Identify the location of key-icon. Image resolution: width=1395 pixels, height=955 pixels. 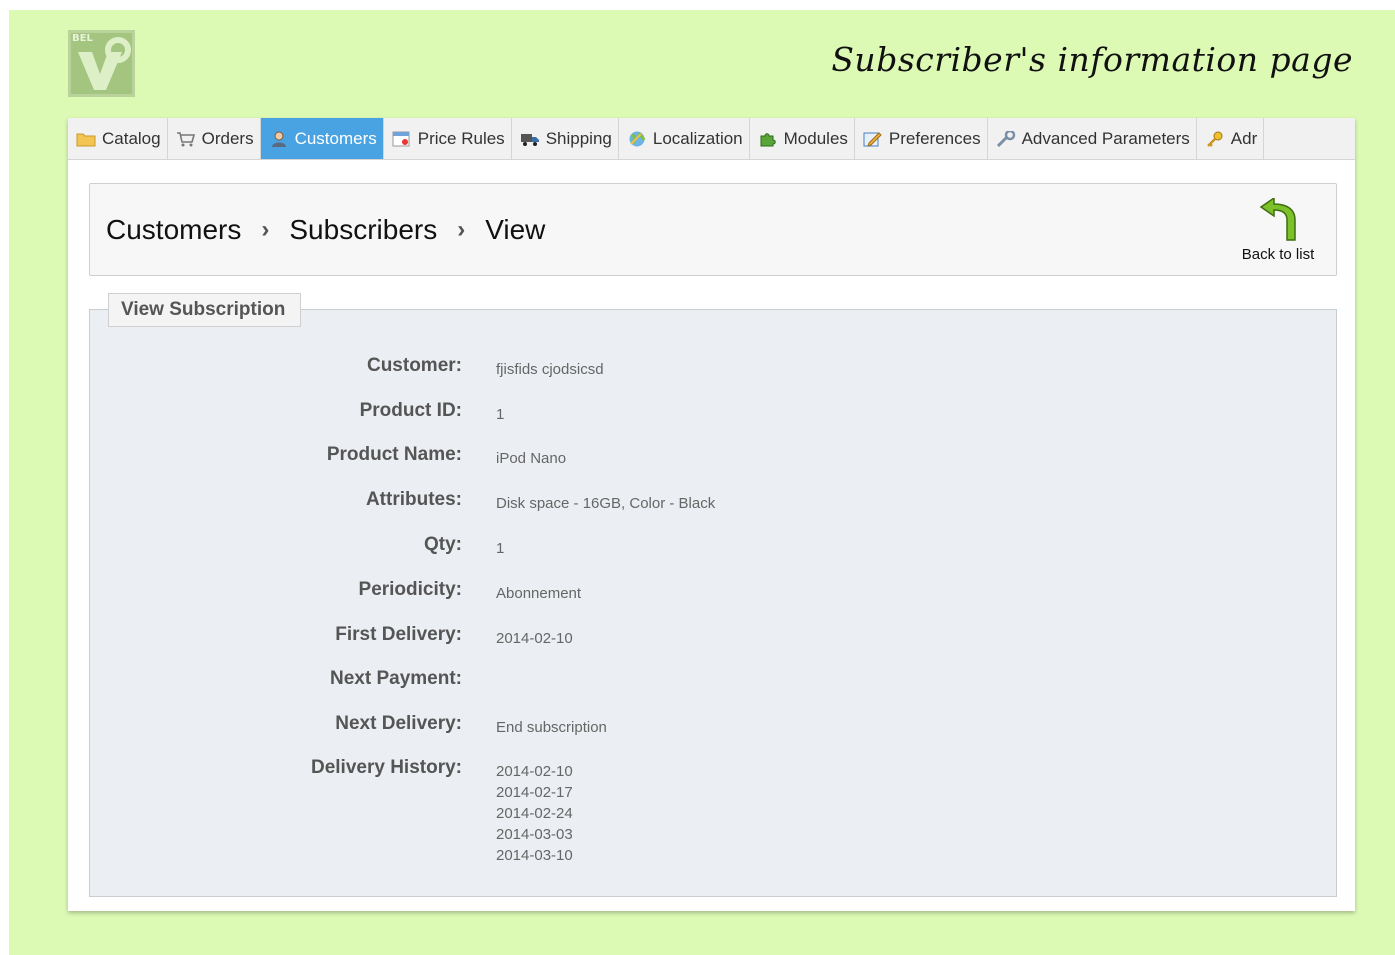
(1215, 139).